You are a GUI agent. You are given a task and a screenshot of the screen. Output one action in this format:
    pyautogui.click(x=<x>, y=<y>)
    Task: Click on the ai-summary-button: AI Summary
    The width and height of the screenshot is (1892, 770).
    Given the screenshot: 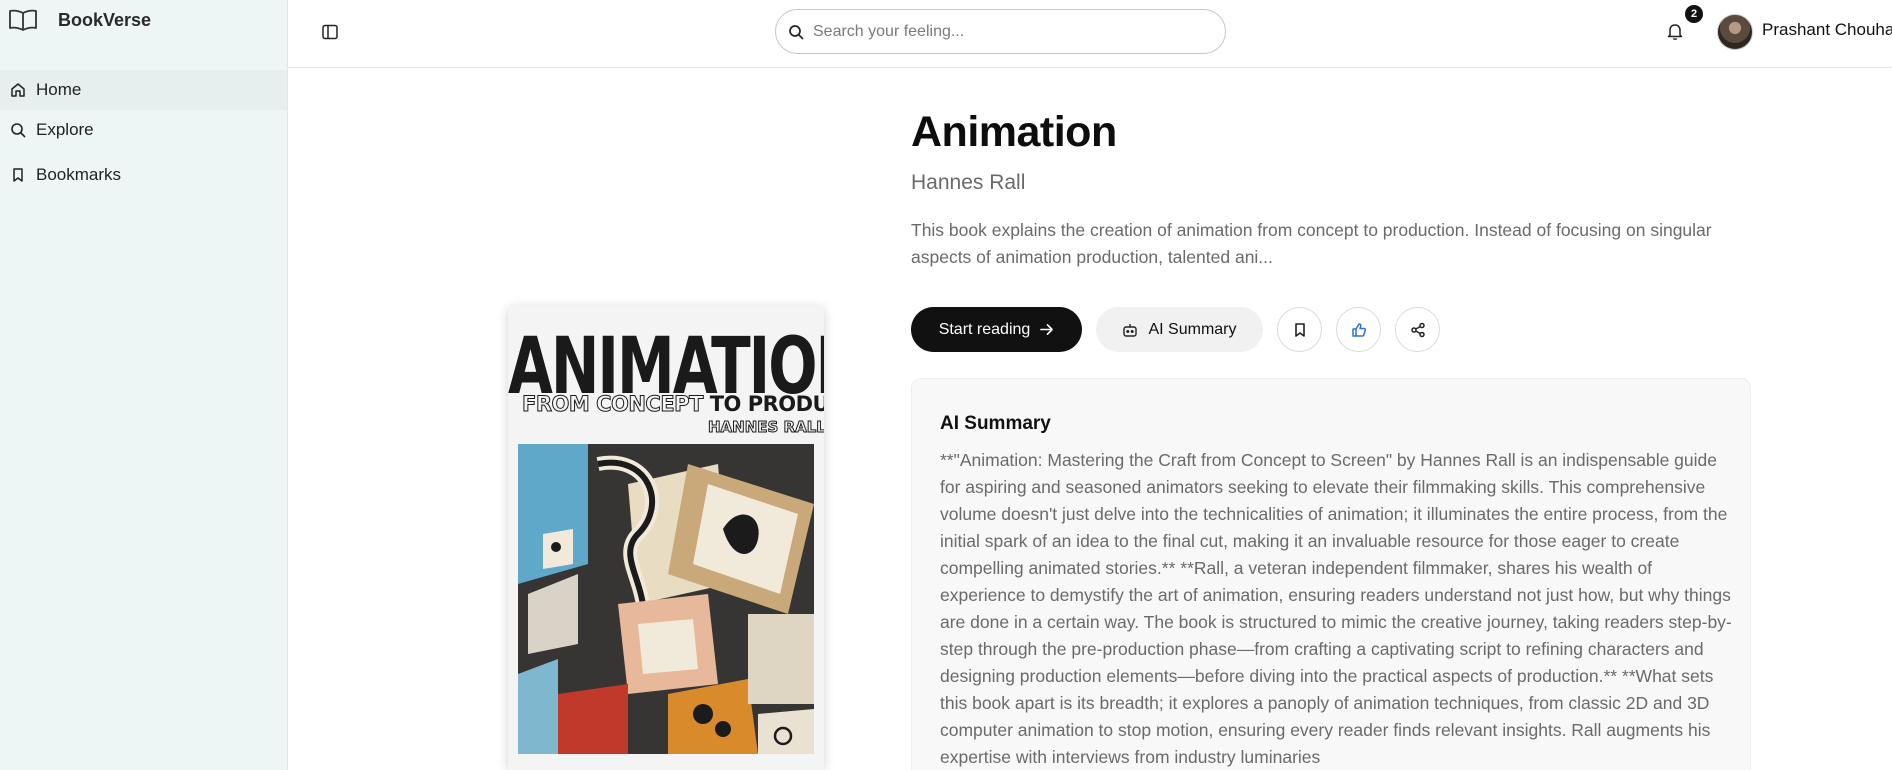 What is the action you would take?
    pyautogui.click(x=1179, y=329)
    